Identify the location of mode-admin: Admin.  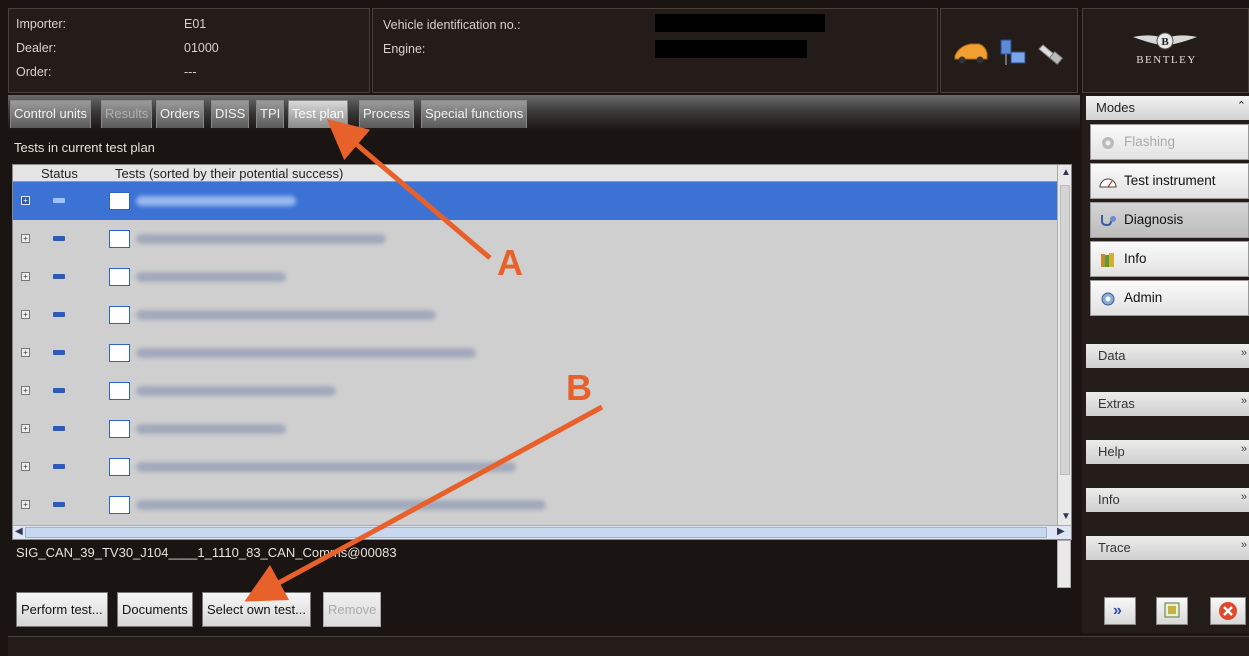
(1169, 298).